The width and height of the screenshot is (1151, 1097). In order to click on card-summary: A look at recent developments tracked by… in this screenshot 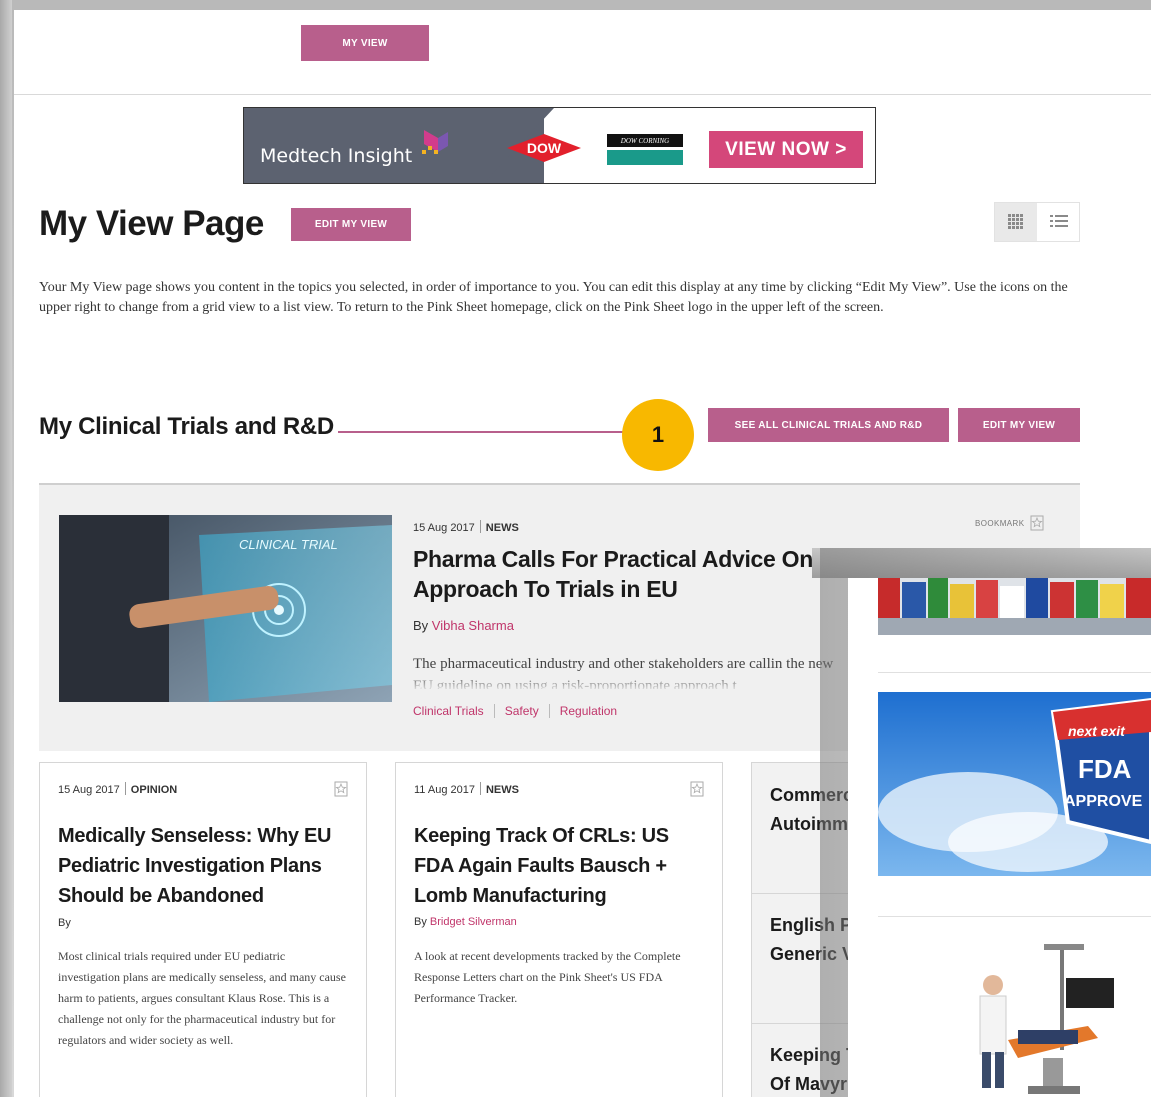, I will do `click(547, 977)`.